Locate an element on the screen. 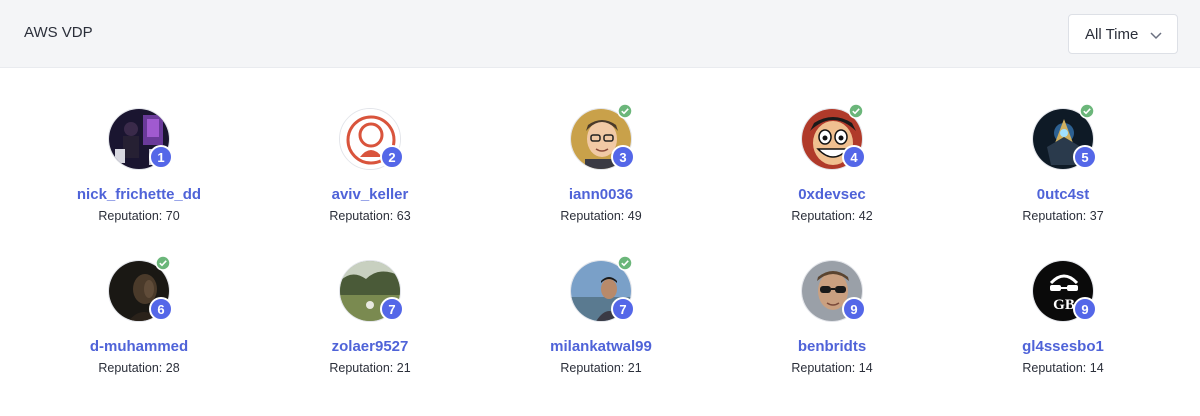 The image size is (1200, 416). leaderboard-entry: 4 0xdevsec Reputation: 42 is located at coordinates (832, 163).